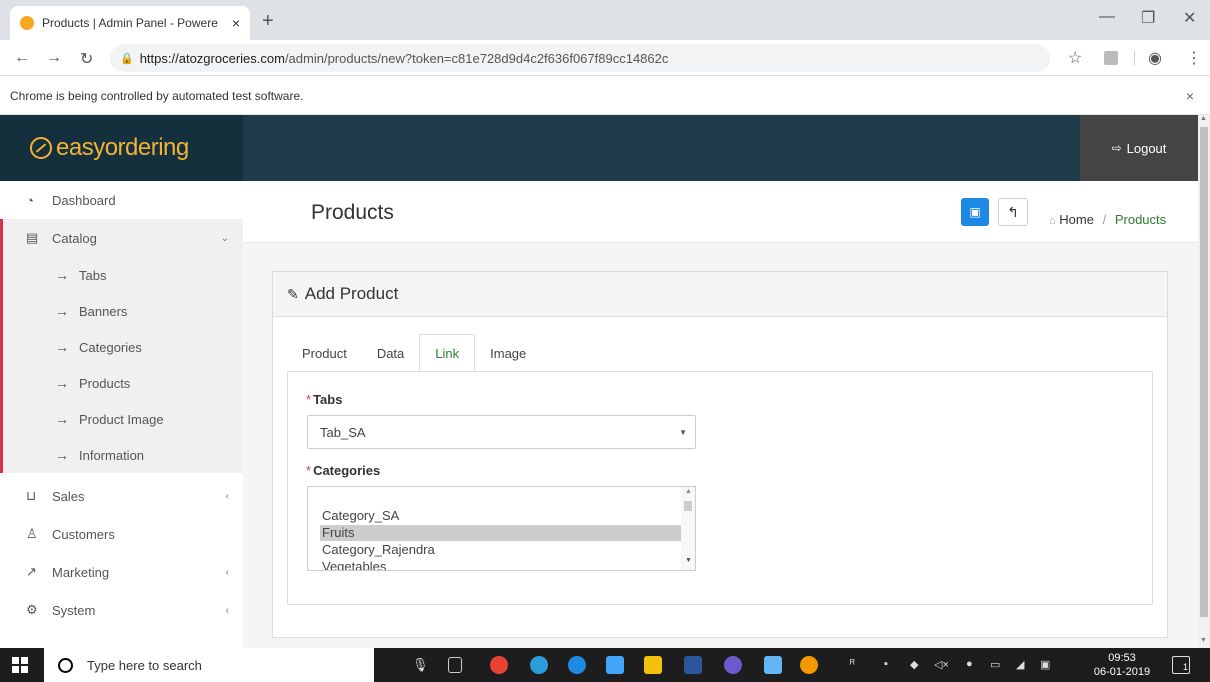 This screenshot has width=1210, height=682. Describe the element at coordinates (68, 496) in the screenshot. I see `sidebar-item-label: Sales` at that location.